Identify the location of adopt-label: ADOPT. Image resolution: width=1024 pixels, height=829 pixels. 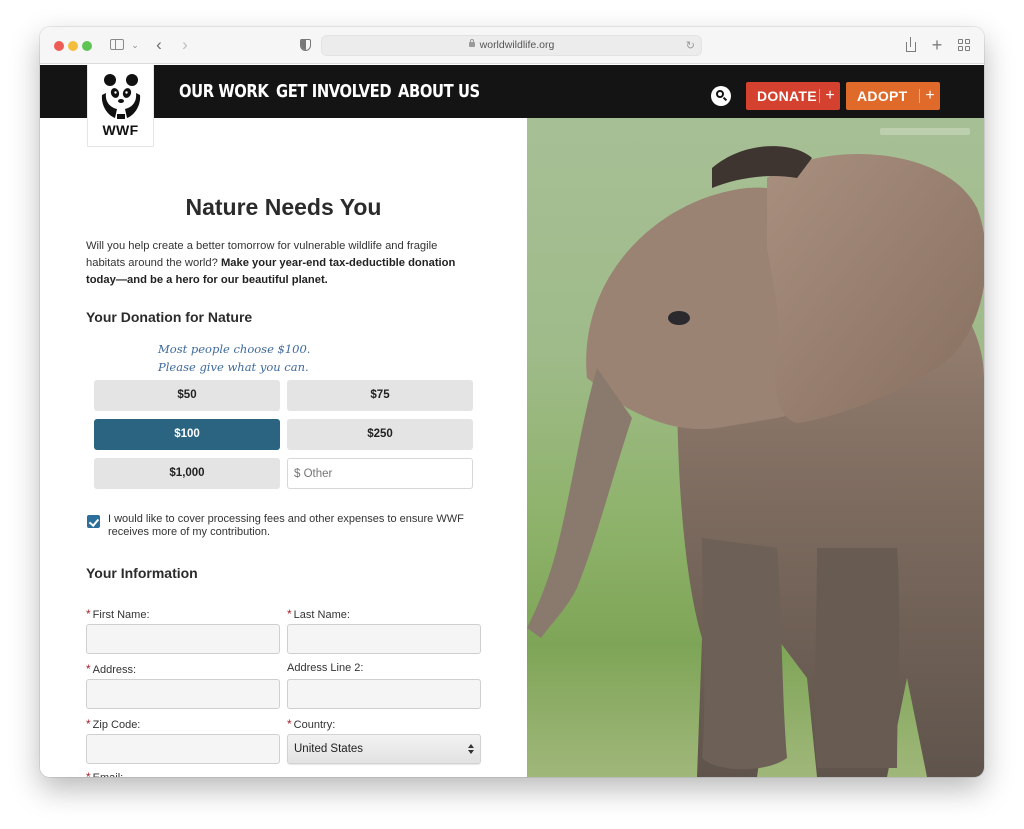
(882, 96).